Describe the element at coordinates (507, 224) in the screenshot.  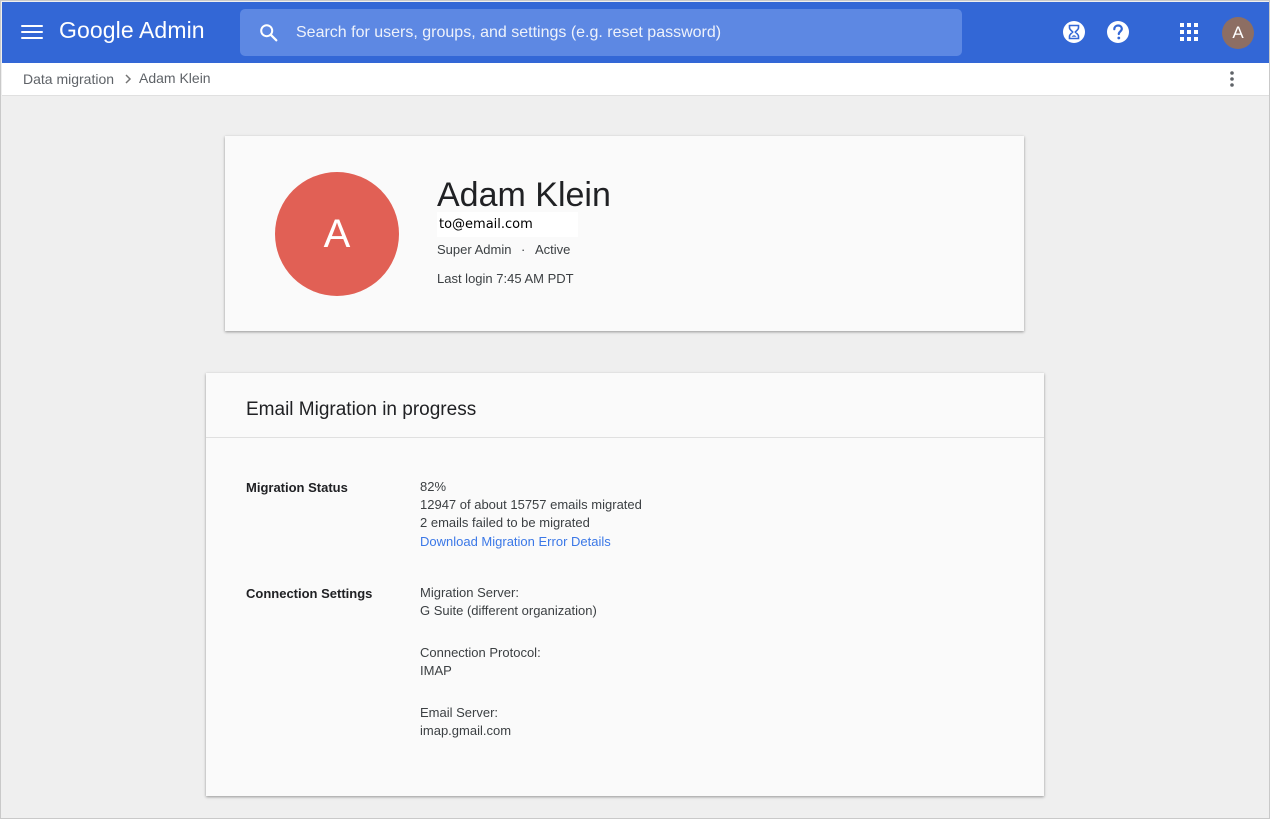
I see `user-email: to@email.com` at that location.